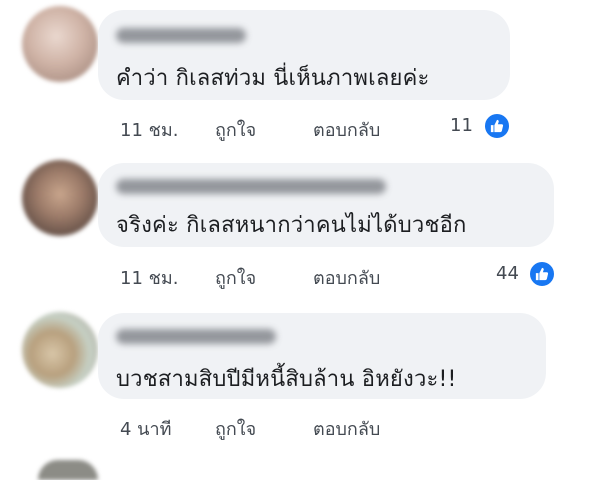  Describe the element at coordinates (507, 273) in the screenshot. I see `reaction-count: 44` at that location.